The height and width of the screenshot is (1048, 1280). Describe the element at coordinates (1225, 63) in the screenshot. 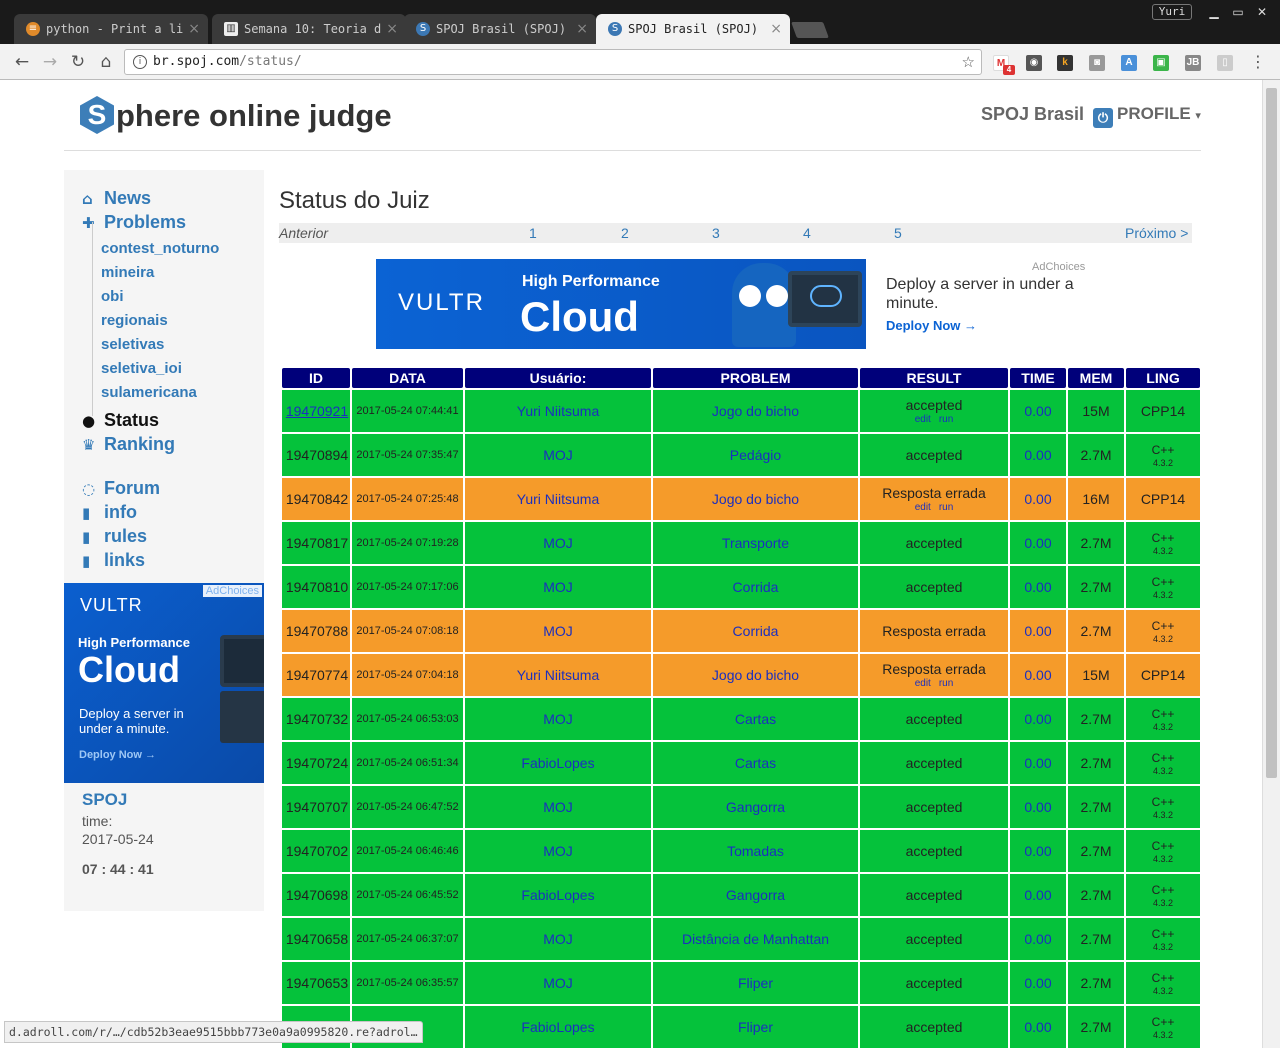

I see `document-extension-icon: ▯` at that location.